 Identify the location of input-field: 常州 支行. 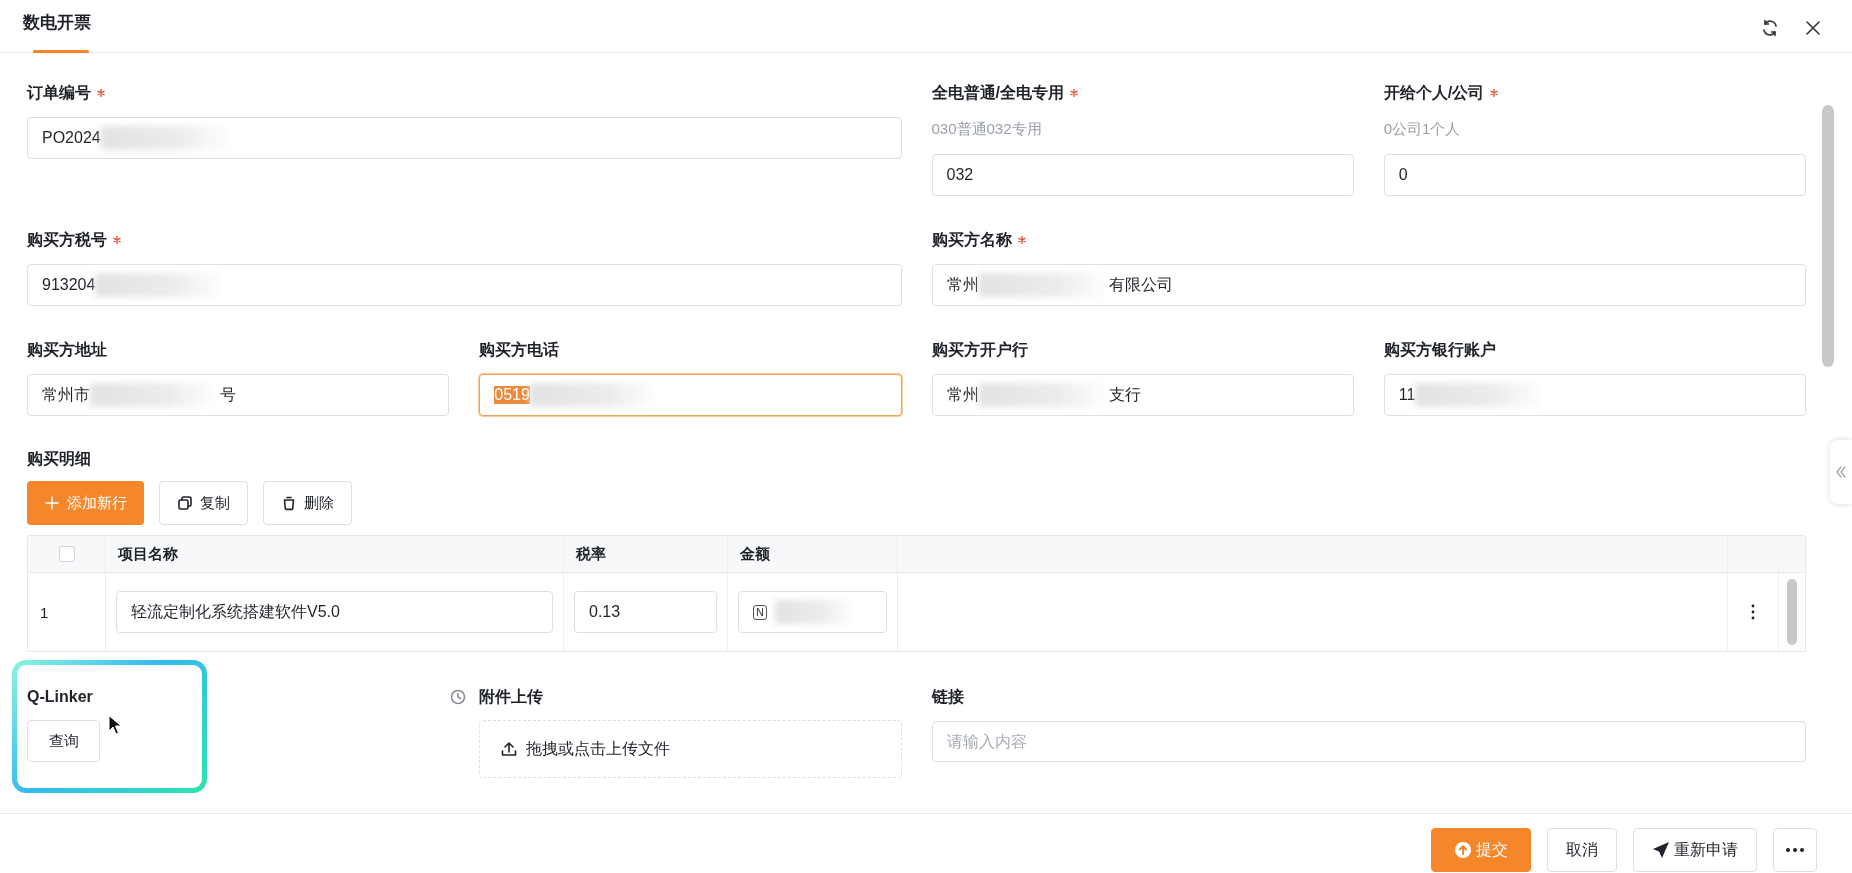
(1142, 395).